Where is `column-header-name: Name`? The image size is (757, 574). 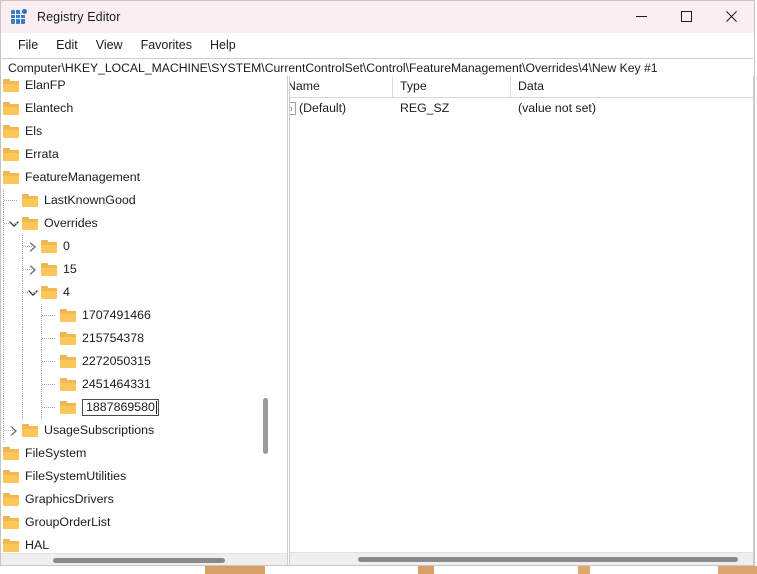 column-header-name: Name is located at coordinates (341, 86).